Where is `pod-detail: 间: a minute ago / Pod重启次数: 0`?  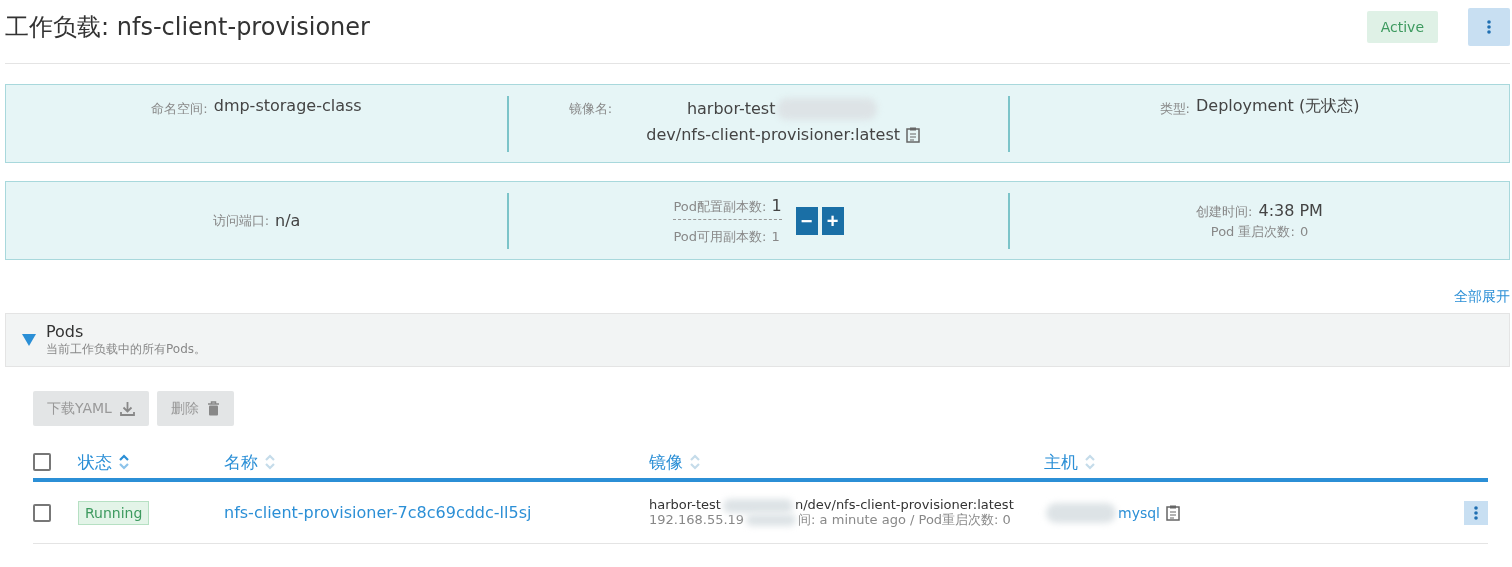
pod-detail: 间: a minute ago / Pod重启次数: 0 is located at coordinates (904, 519).